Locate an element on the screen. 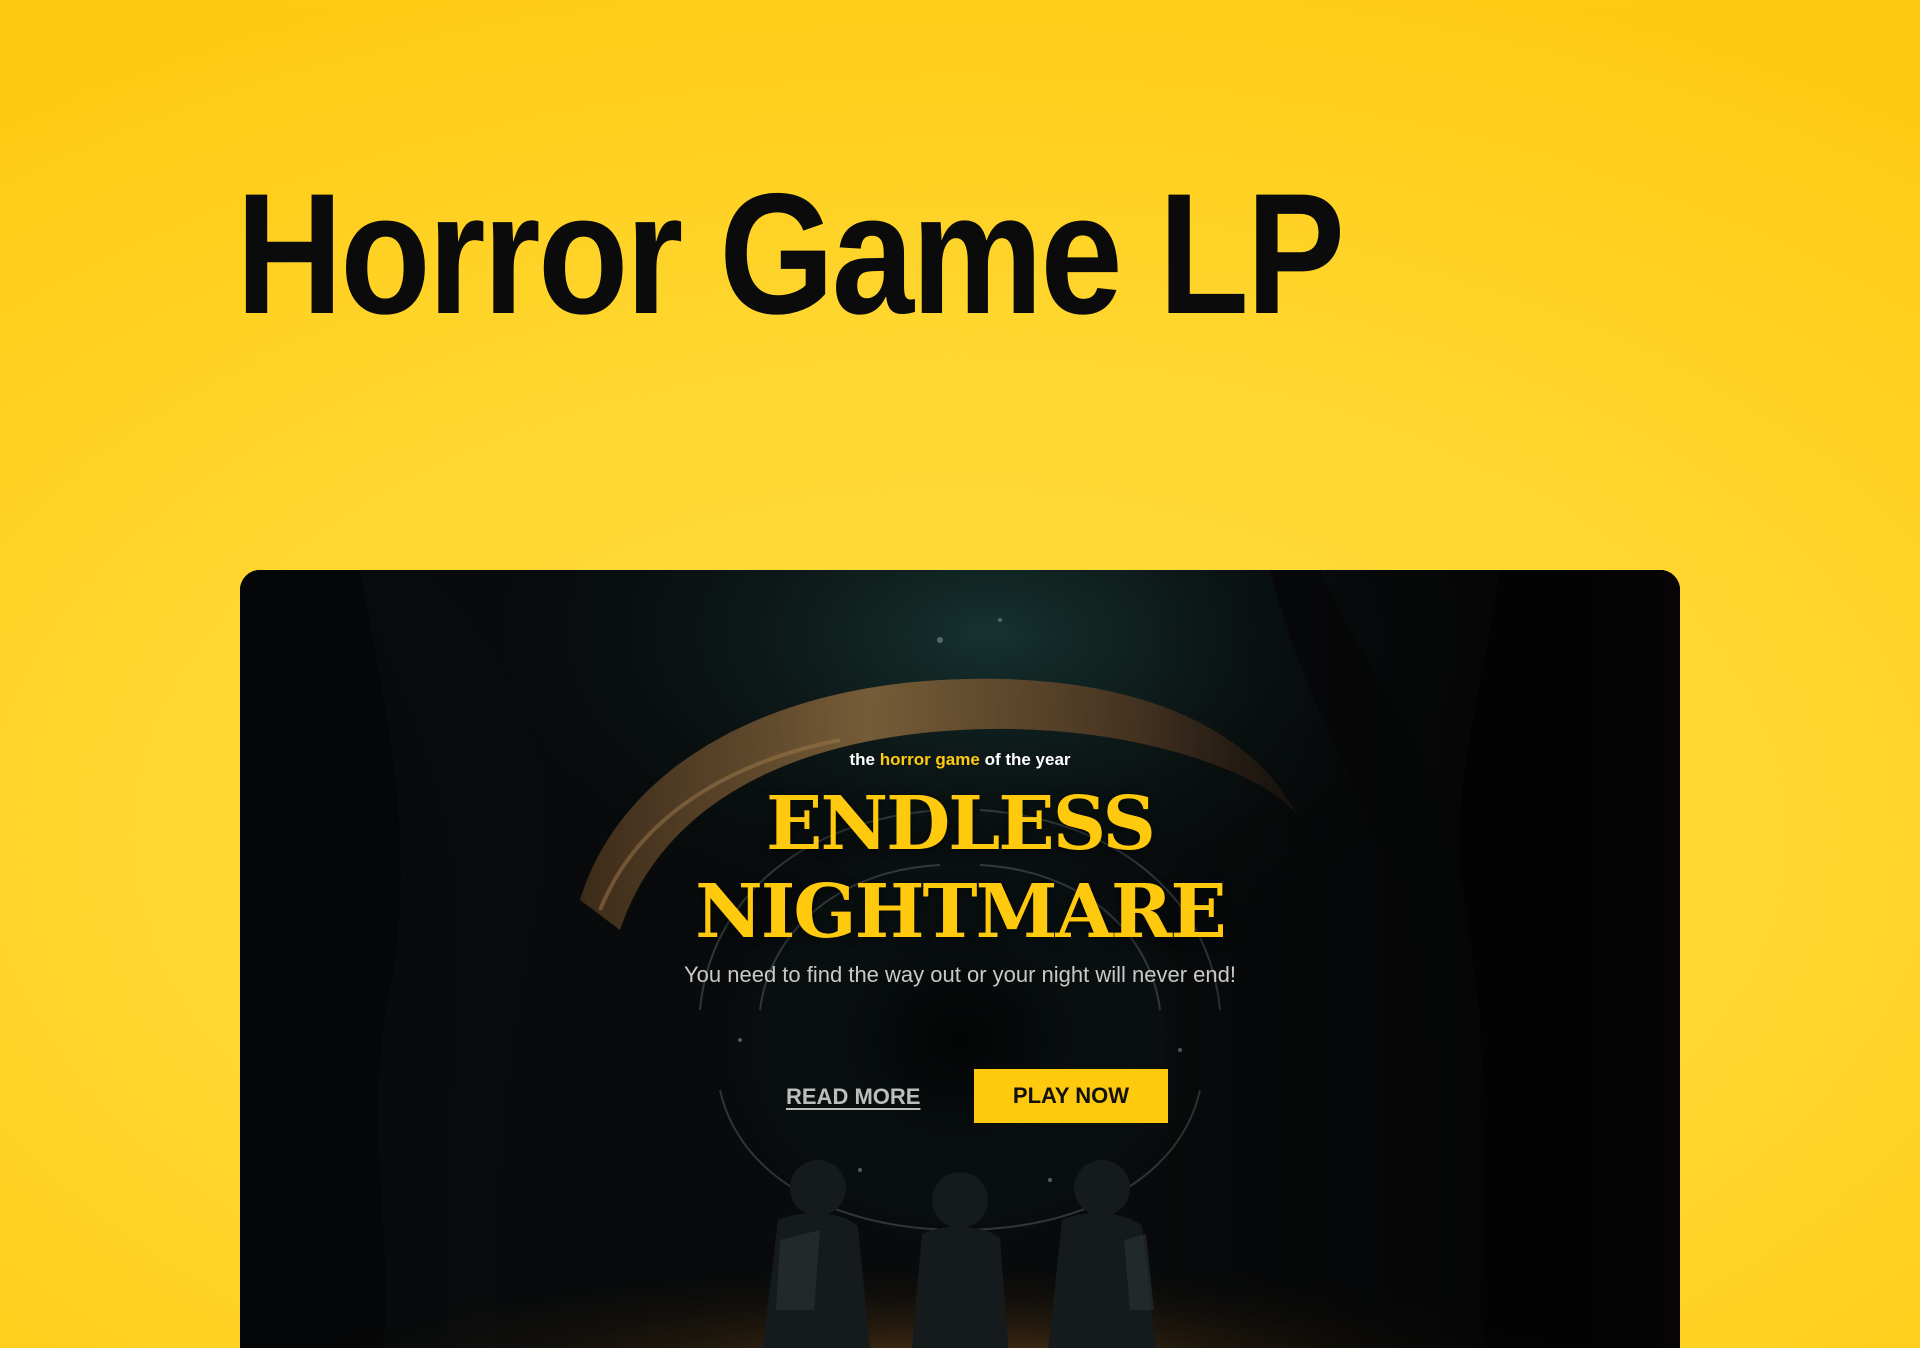 Image resolution: width=1920 pixels, height=1348 pixels. read-more-link: READ MORE is located at coordinates (853, 1097).